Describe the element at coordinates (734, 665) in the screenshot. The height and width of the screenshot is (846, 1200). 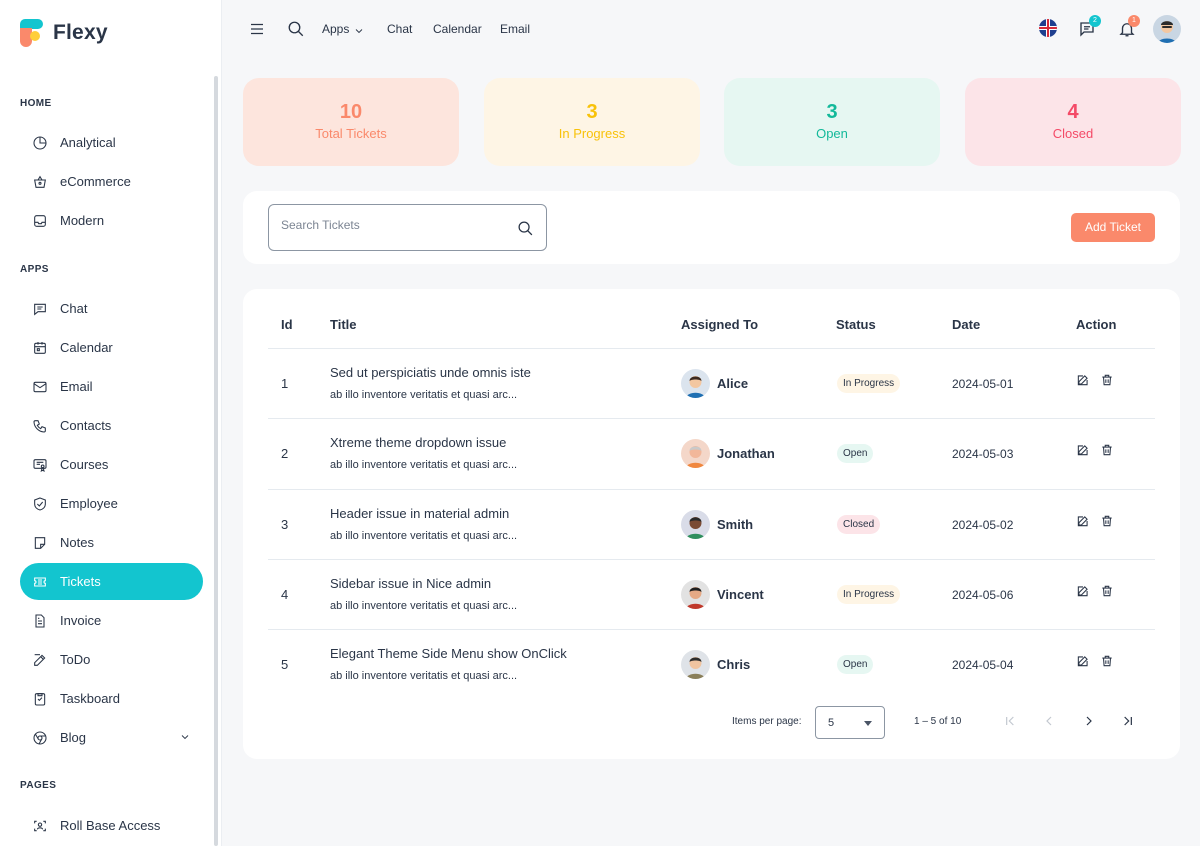
I see `assignee-name: Chris` at that location.